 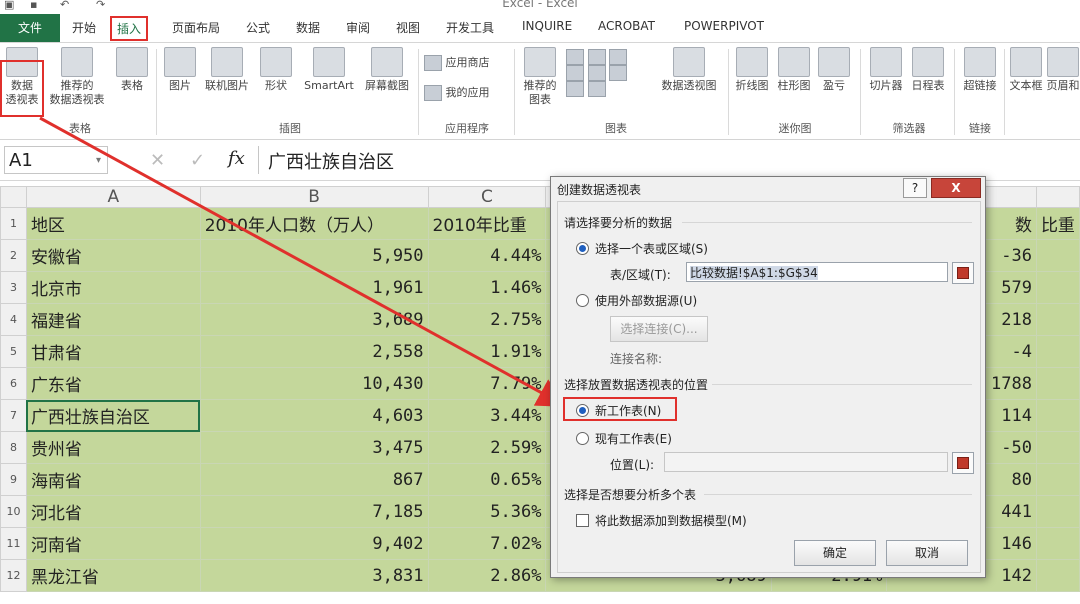 I want to click on cell-region: 广东省, so click(x=113, y=383).